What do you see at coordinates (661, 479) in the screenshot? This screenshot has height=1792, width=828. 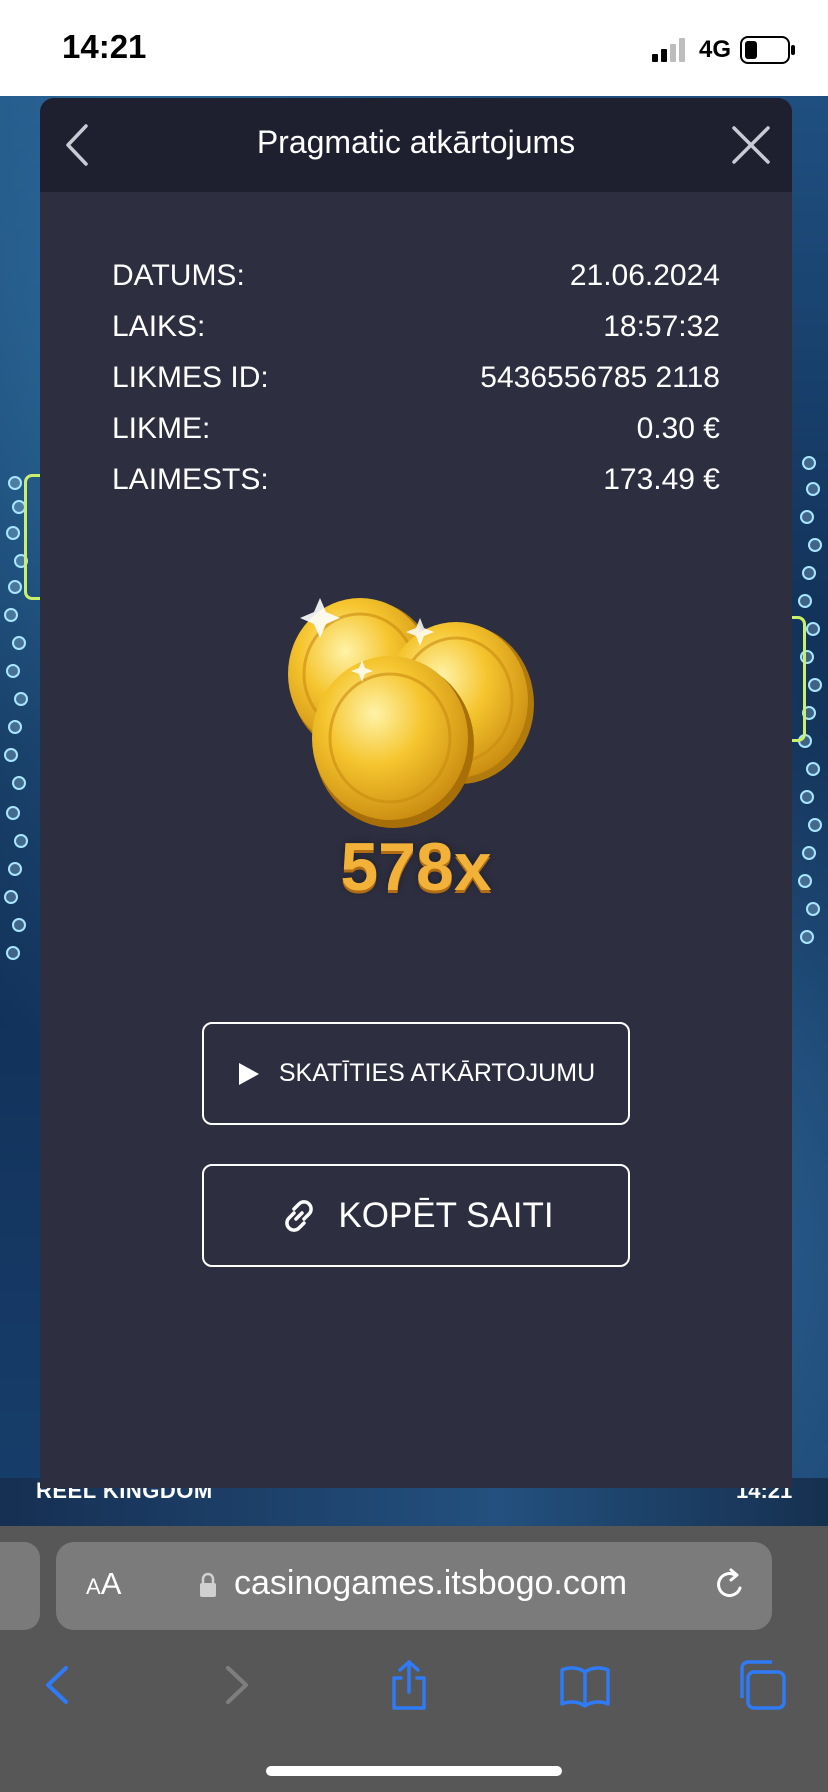 I see `win-value: 173.49 €` at bounding box center [661, 479].